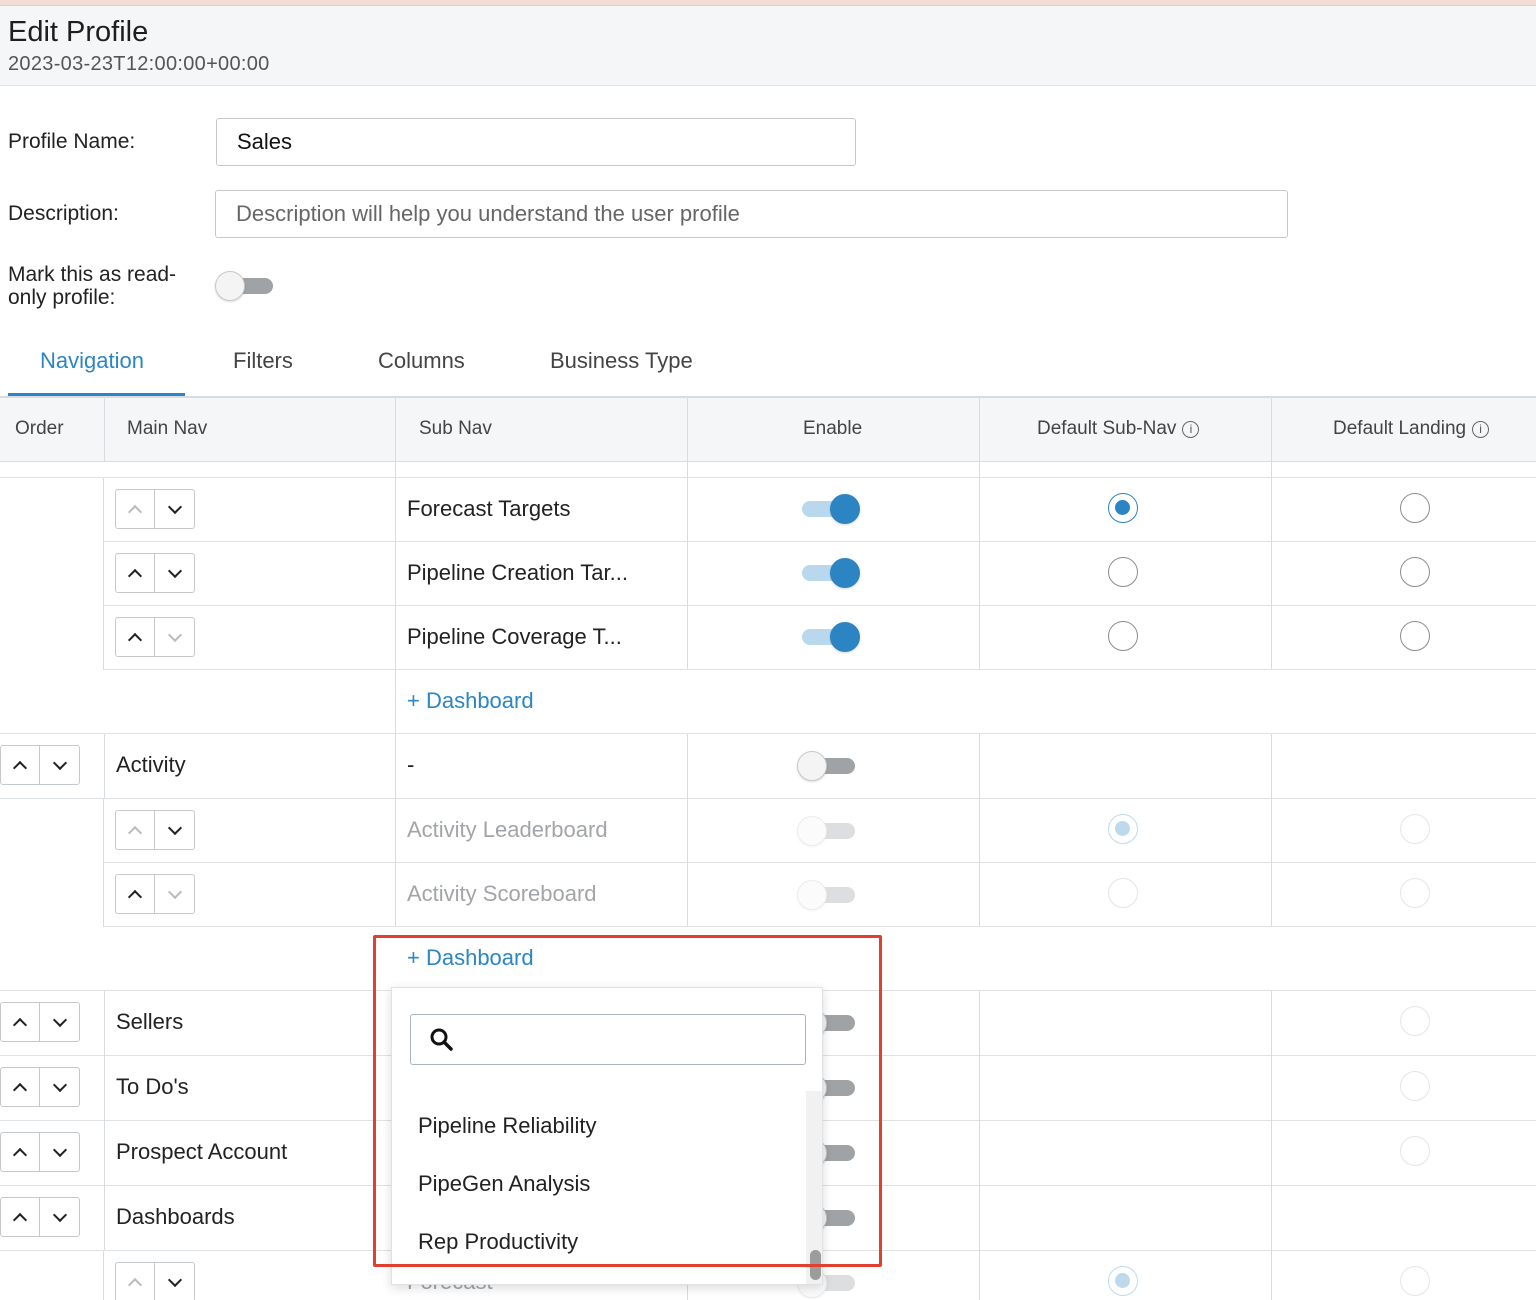 The height and width of the screenshot is (1300, 1536). What do you see at coordinates (175, 1216) in the screenshot?
I see `main-nav-label: Dashboards` at bounding box center [175, 1216].